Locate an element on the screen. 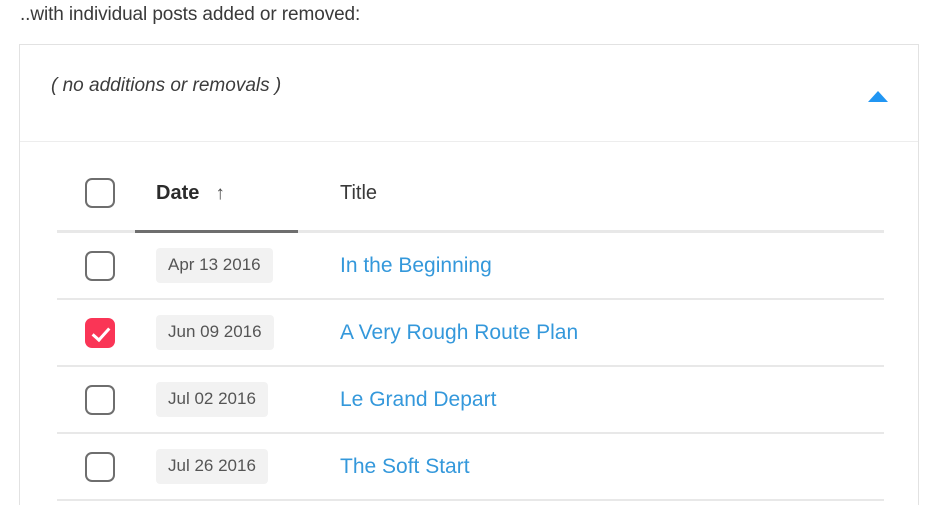  column-header-date-label: Date is located at coordinates (178, 192).